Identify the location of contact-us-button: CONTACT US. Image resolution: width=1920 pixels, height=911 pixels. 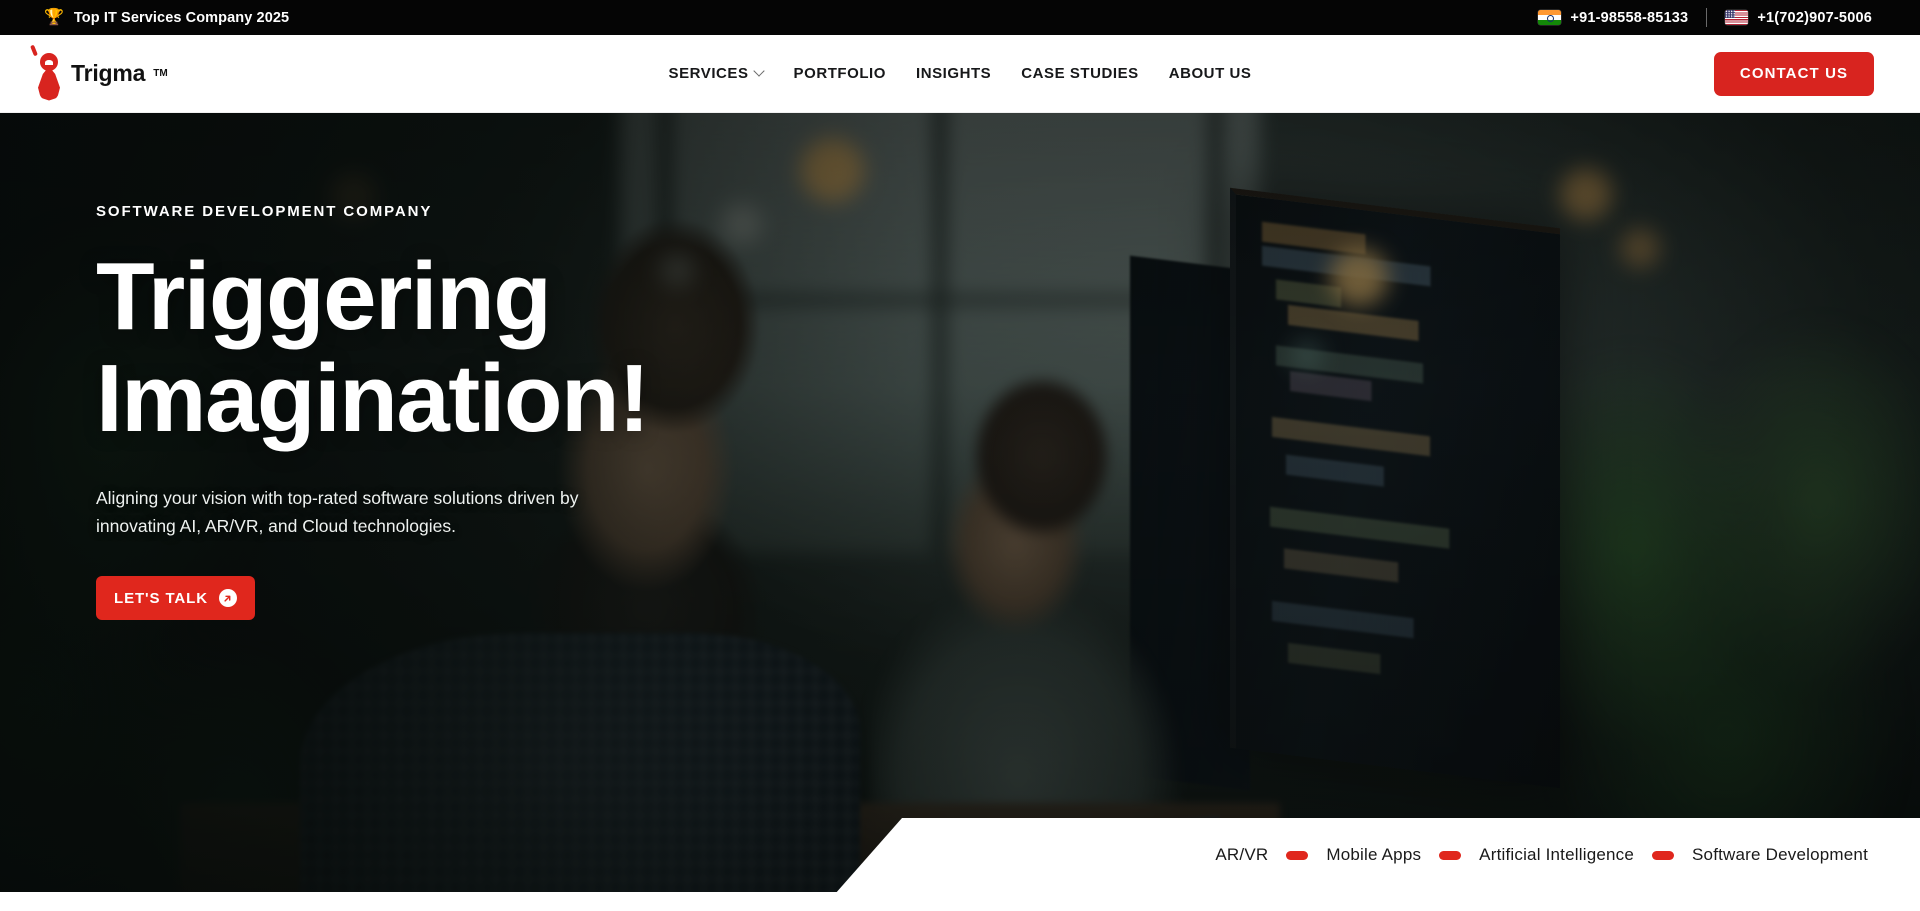
(1794, 73).